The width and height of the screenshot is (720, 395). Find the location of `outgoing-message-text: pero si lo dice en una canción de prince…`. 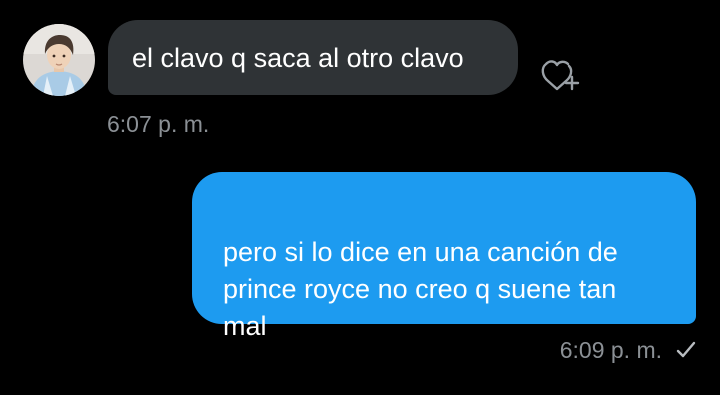

outgoing-message-text: pero si lo dice en una canción de prince… is located at coordinates (420, 289).